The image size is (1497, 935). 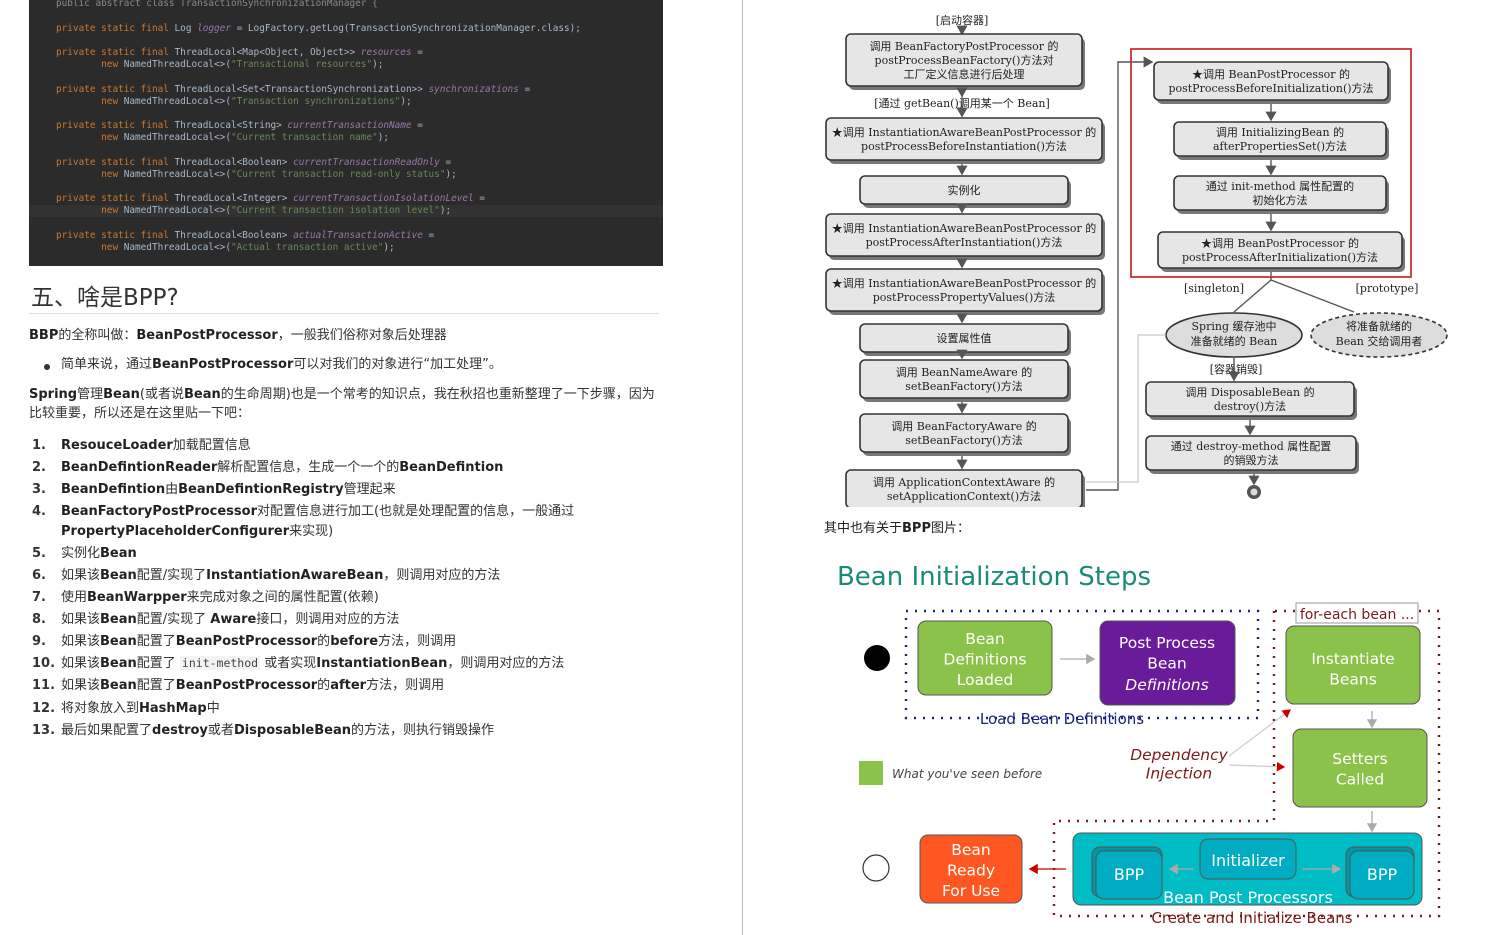 What do you see at coordinates (358, 235) in the screenshot?
I see `code-field-name: actualTransactionActive` at bounding box center [358, 235].